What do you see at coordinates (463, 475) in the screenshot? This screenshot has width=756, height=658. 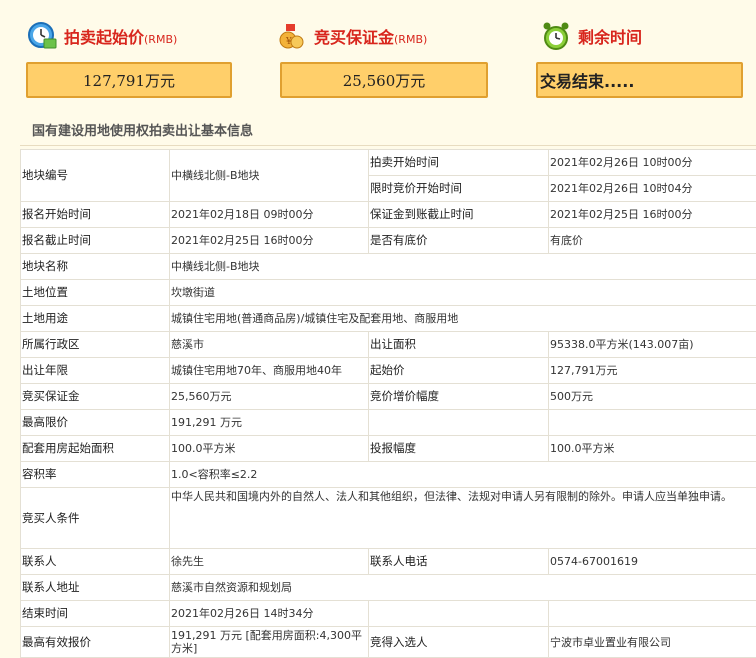 I see `far: 1.0<容积率≤2.2` at bounding box center [463, 475].